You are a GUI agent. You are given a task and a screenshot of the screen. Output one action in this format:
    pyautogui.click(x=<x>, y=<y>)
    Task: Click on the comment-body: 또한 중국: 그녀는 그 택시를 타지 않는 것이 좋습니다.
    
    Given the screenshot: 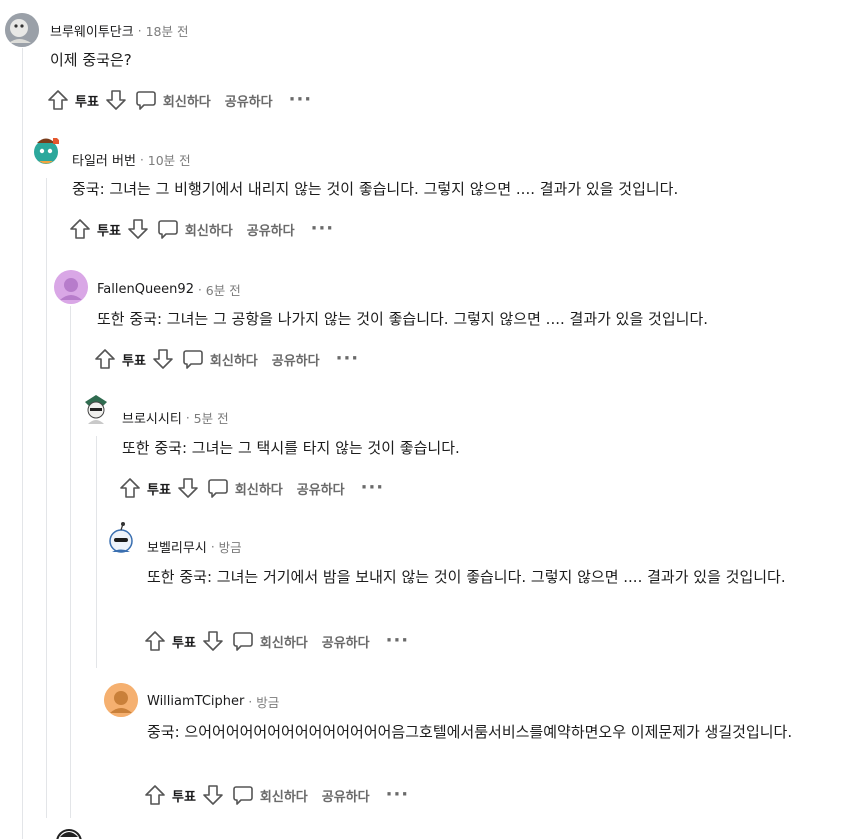 What is the action you would take?
    pyautogui.click(x=291, y=448)
    